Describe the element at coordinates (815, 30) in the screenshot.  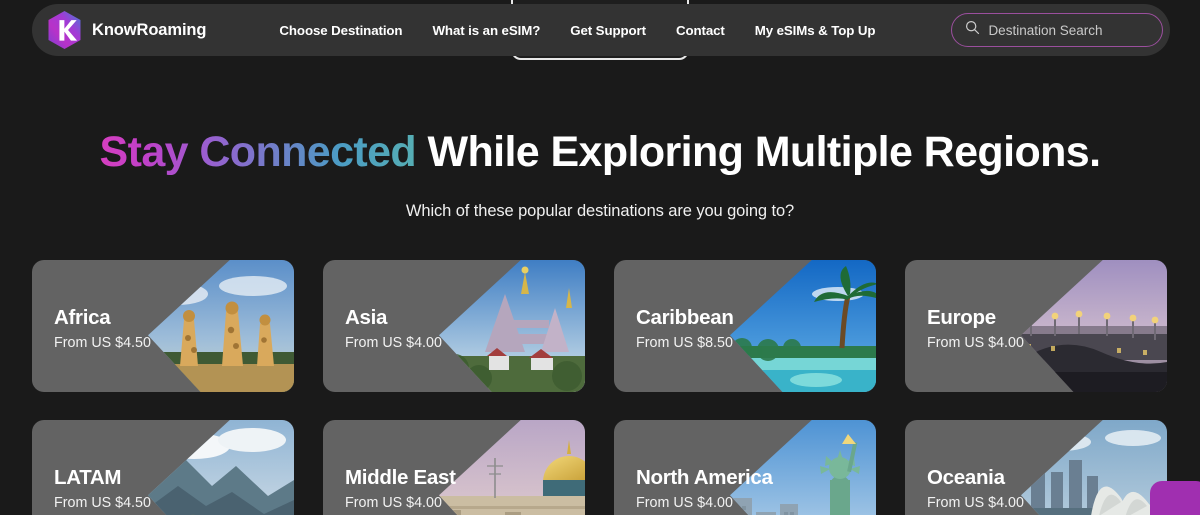
I see `nav-item-my-esims-and-top-up: My eSIMs & Top Up` at that location.